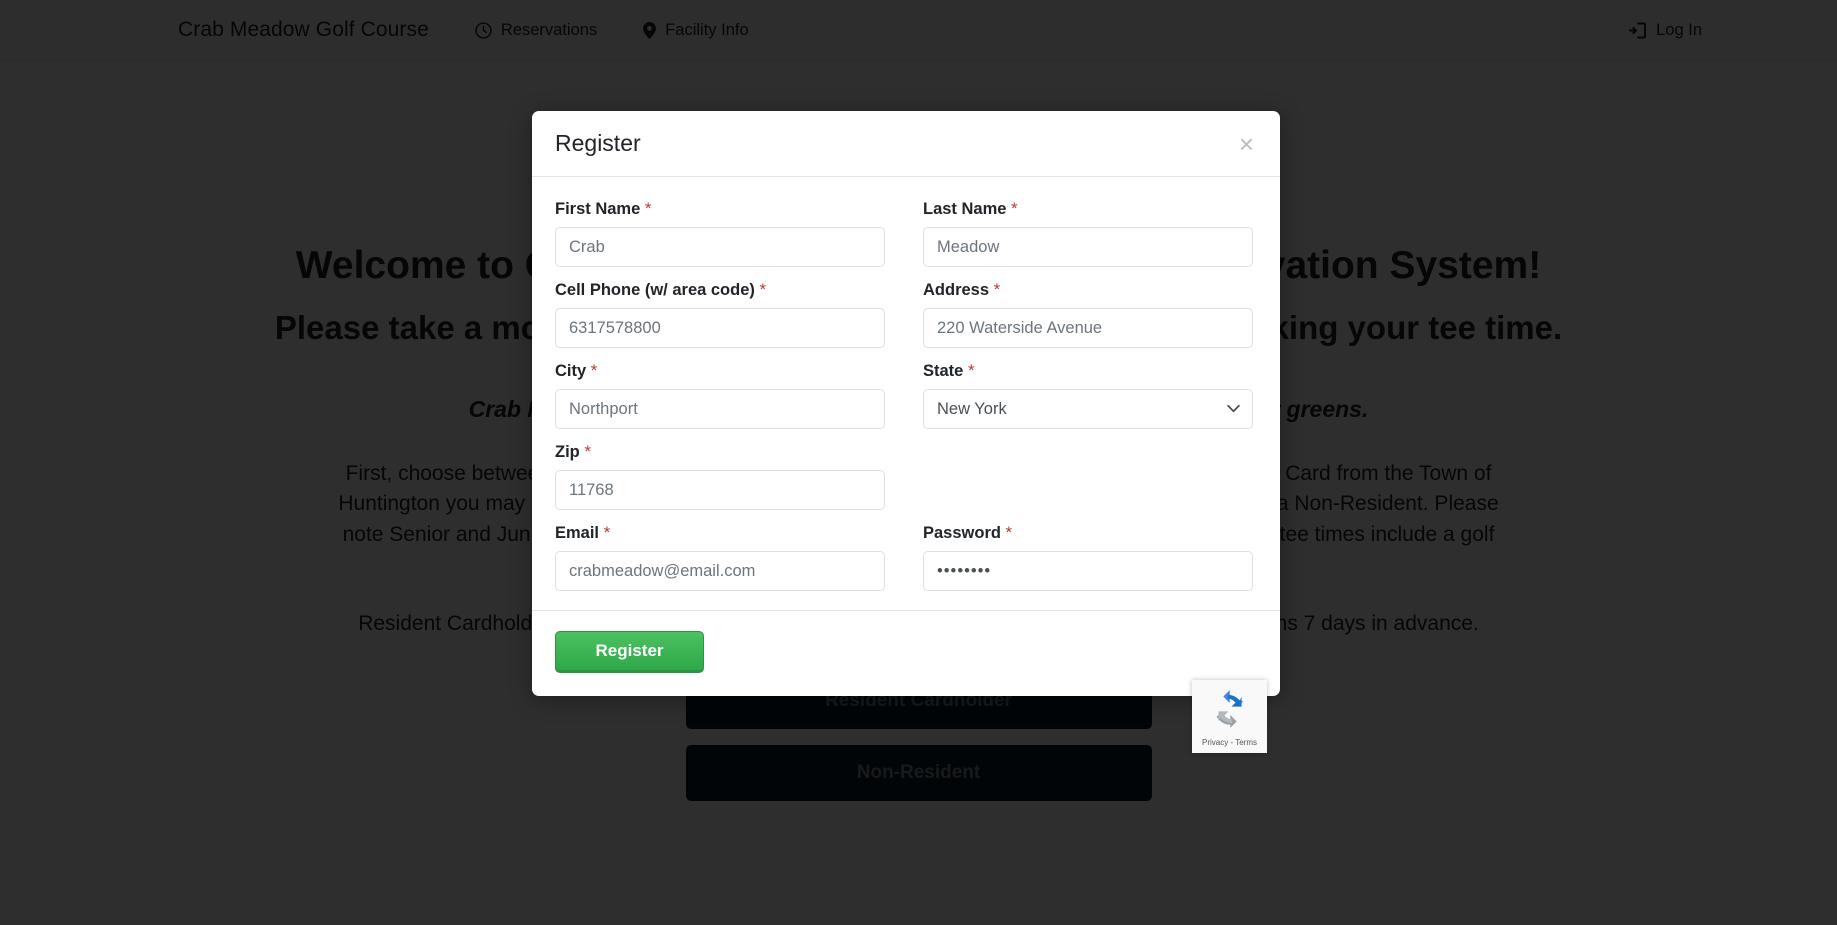  Describe the element at coordinates (962, 533) in the screenshot. I see `password-label-text: Password` at that location.